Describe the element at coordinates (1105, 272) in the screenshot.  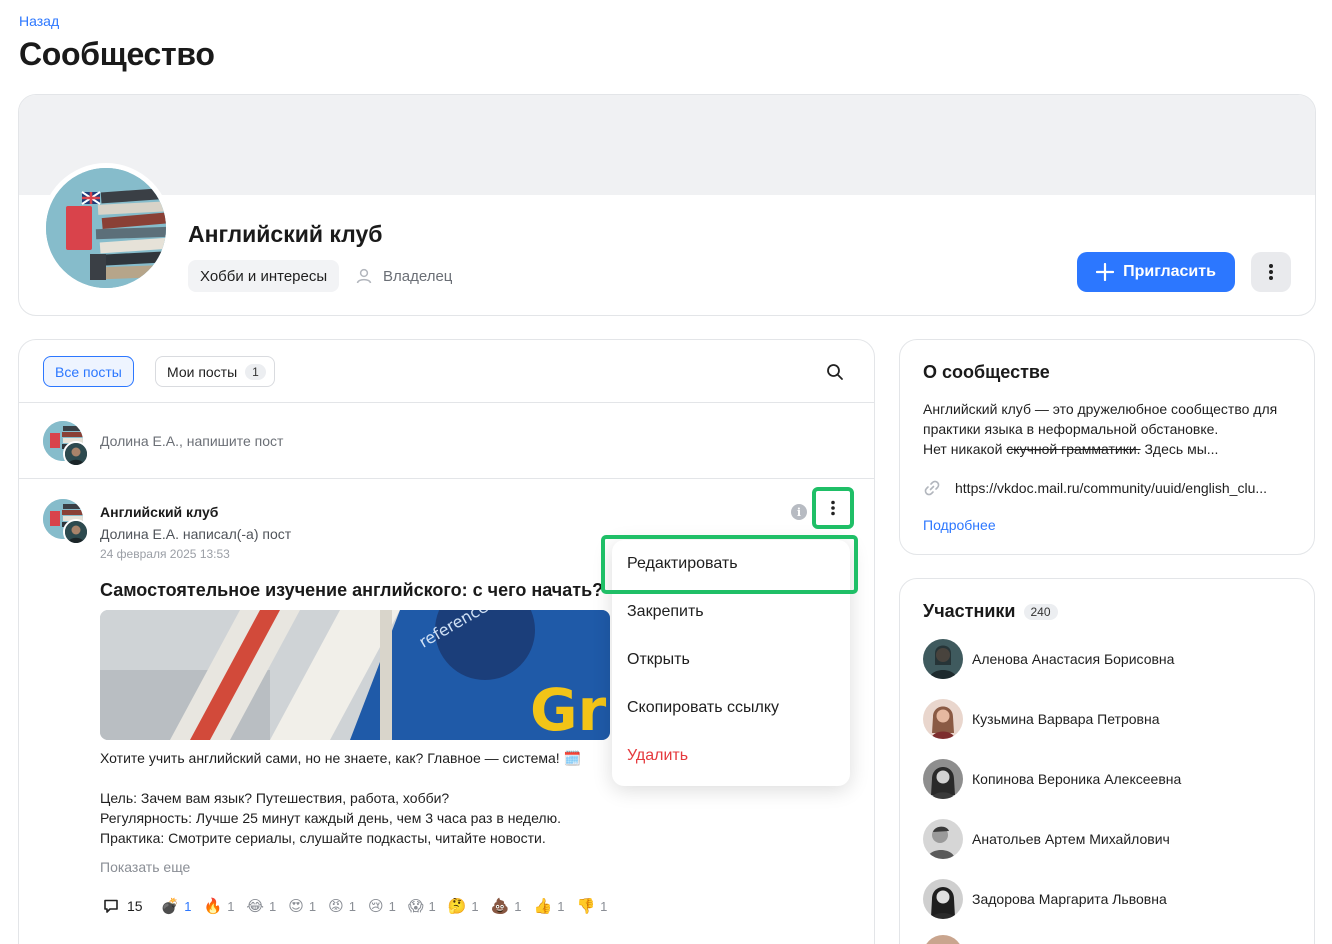
I see `plus-icon` at that location.